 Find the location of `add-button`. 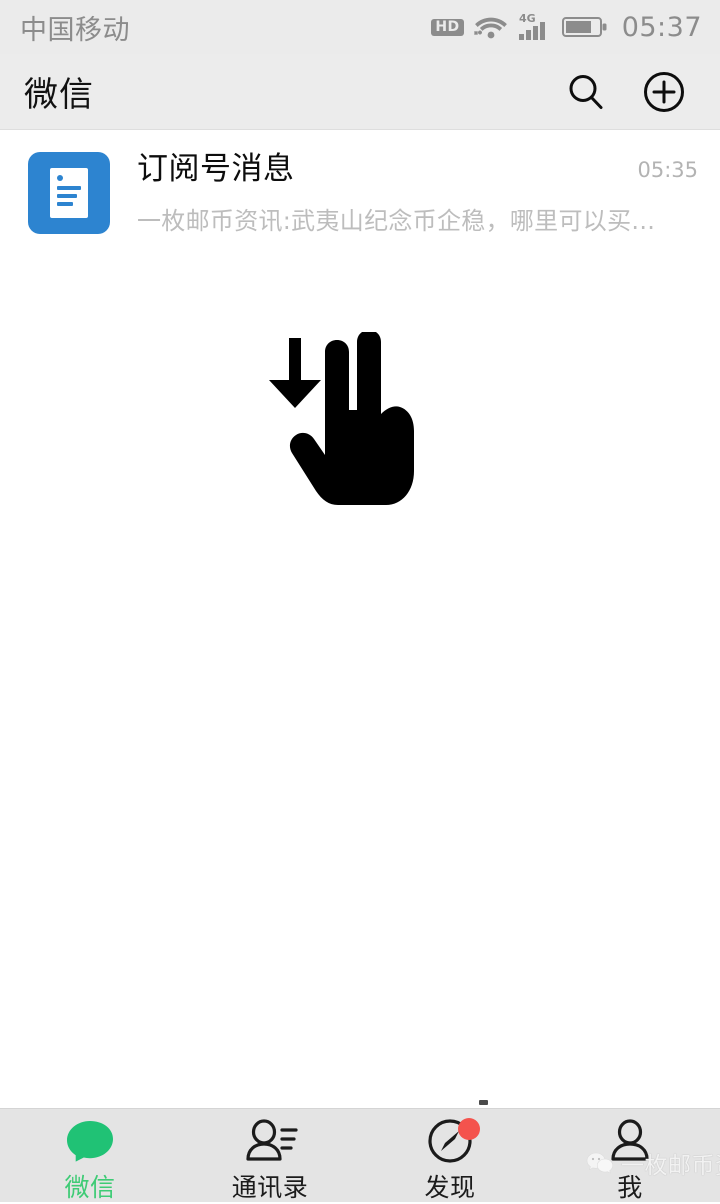

add-button is located at coordinates (664, 92).